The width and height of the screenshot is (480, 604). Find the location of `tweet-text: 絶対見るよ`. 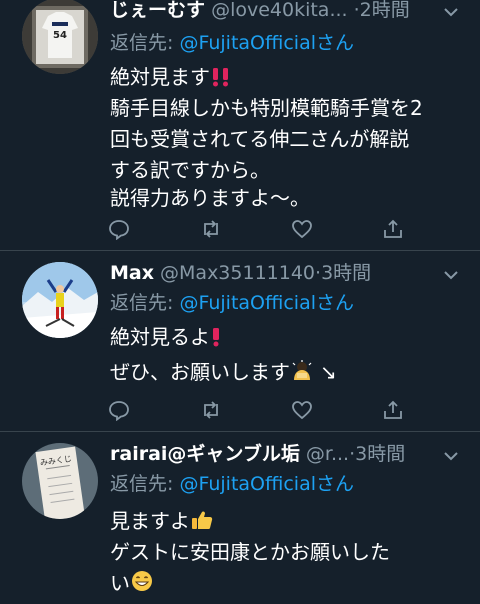

tweet-text: 絶対見るよ is located at coordinates (160, 337).